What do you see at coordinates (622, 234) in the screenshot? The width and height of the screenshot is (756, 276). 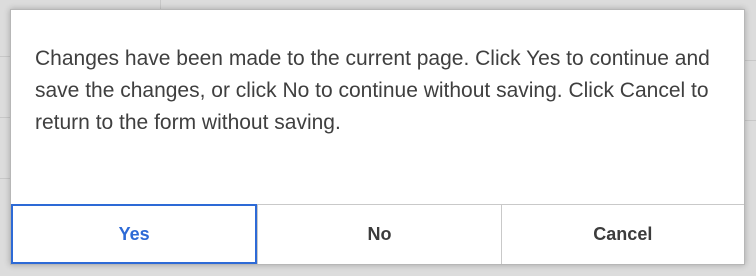 I see `cancel-button: Cancel` at bounding box center [622, 234].